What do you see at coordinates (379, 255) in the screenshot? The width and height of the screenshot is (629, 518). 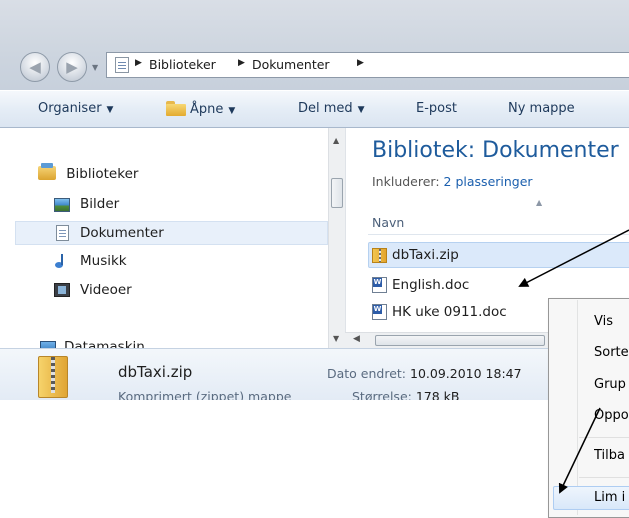 I see `zip-folder-icon` at bounding box center [379, 255].